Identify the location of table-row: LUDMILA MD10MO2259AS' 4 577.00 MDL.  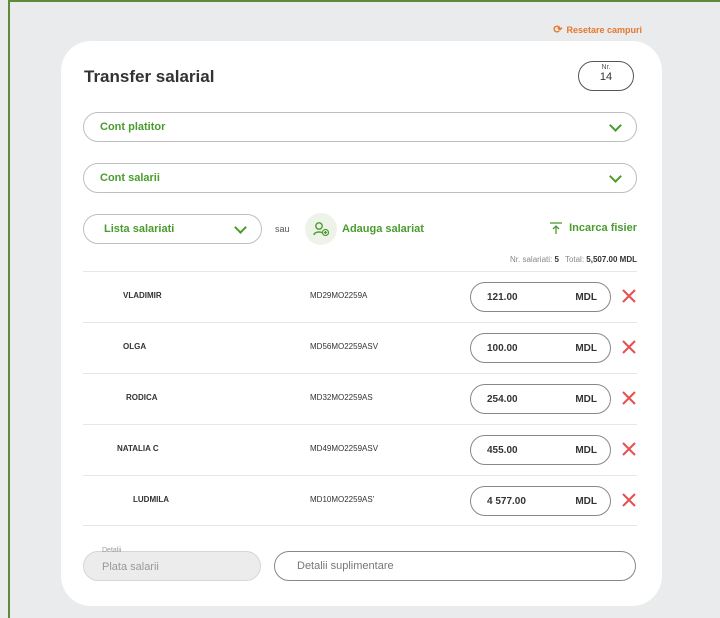
(360, 500).